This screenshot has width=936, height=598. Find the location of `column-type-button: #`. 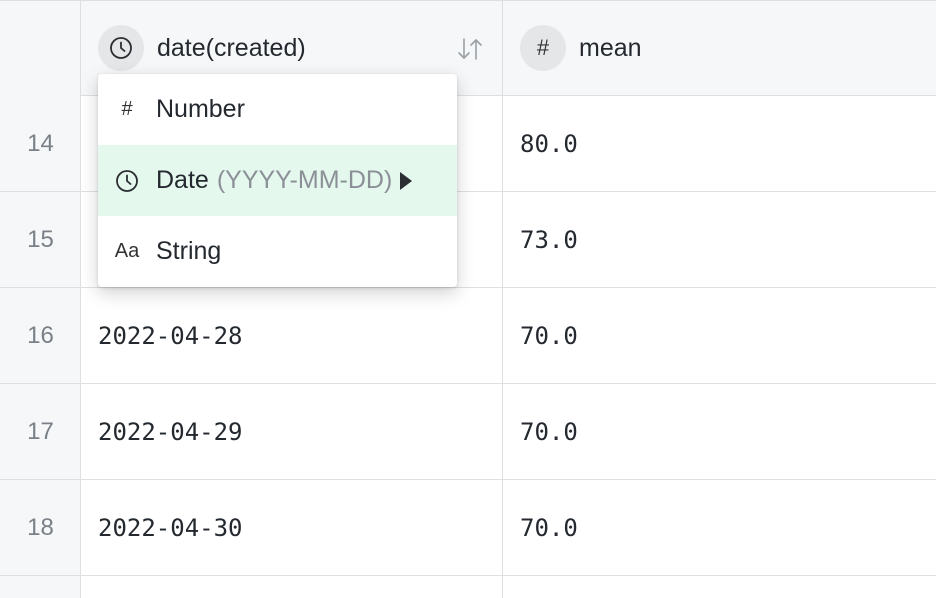

column-type-button: # is located at coordinates (543, 48).